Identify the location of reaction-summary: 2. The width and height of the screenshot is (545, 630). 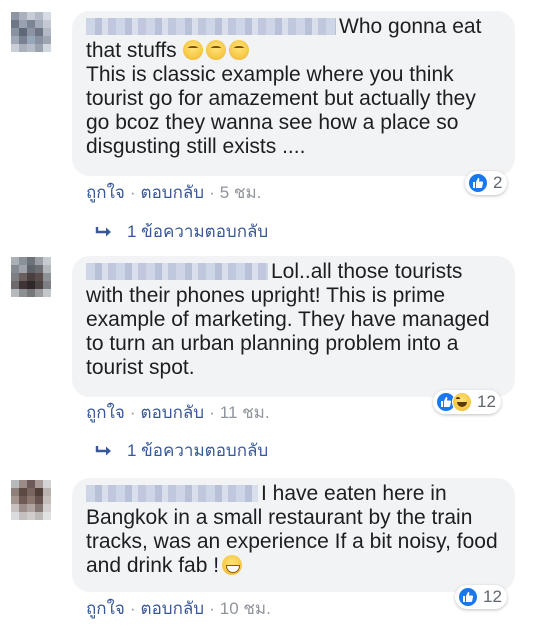
(486, 183).